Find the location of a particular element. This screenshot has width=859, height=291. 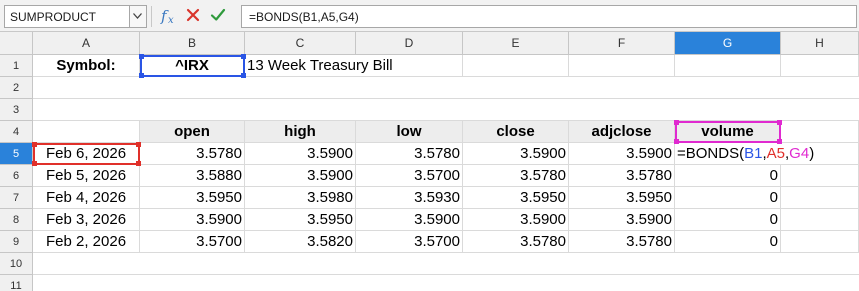

close-cell: 3.5950 is located at coordinates (516, 198).